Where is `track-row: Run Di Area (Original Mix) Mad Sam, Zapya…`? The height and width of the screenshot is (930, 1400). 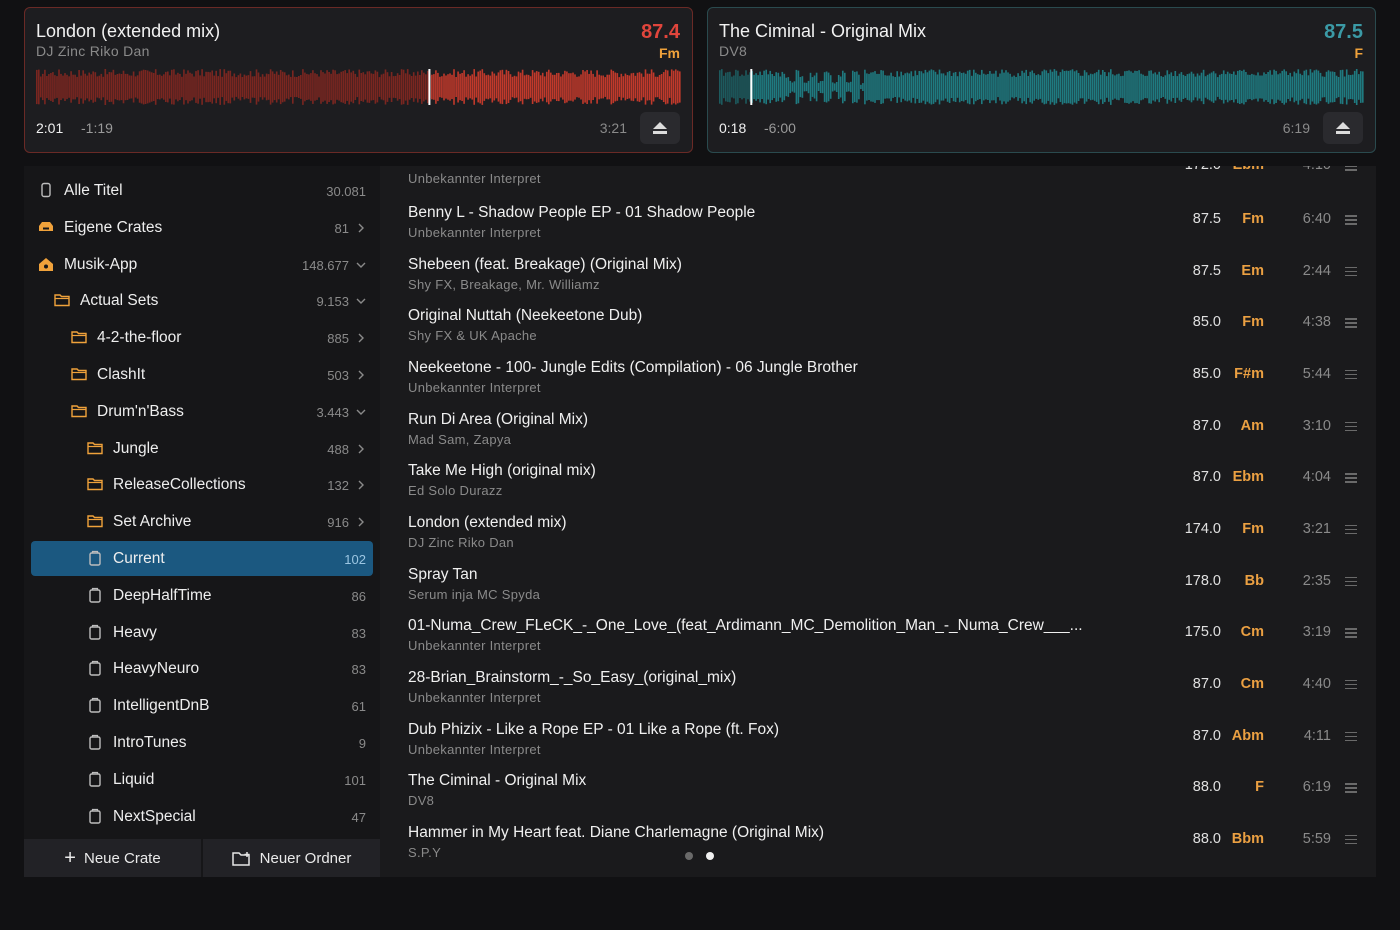 track-row: Run Di Area (Original Mix) Mad Sam, Zapya… is located at coordinates (878, 437).